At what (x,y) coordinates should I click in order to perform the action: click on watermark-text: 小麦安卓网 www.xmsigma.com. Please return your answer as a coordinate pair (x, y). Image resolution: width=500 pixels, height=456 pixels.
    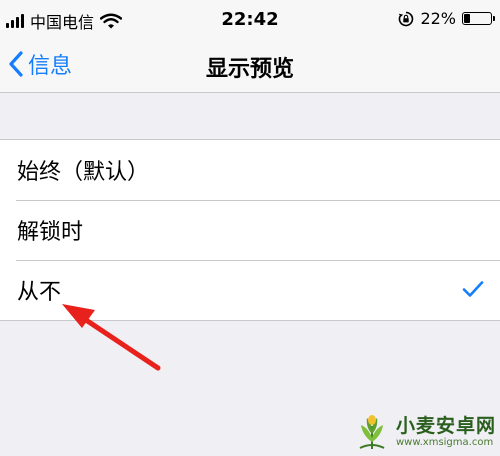
    Looking at the image, I should click on (446, 432).